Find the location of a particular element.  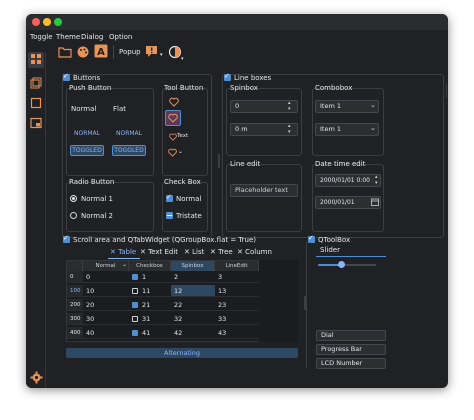

spinbox-arrows: ▴ ▾ is located at coordinates (289, 106).